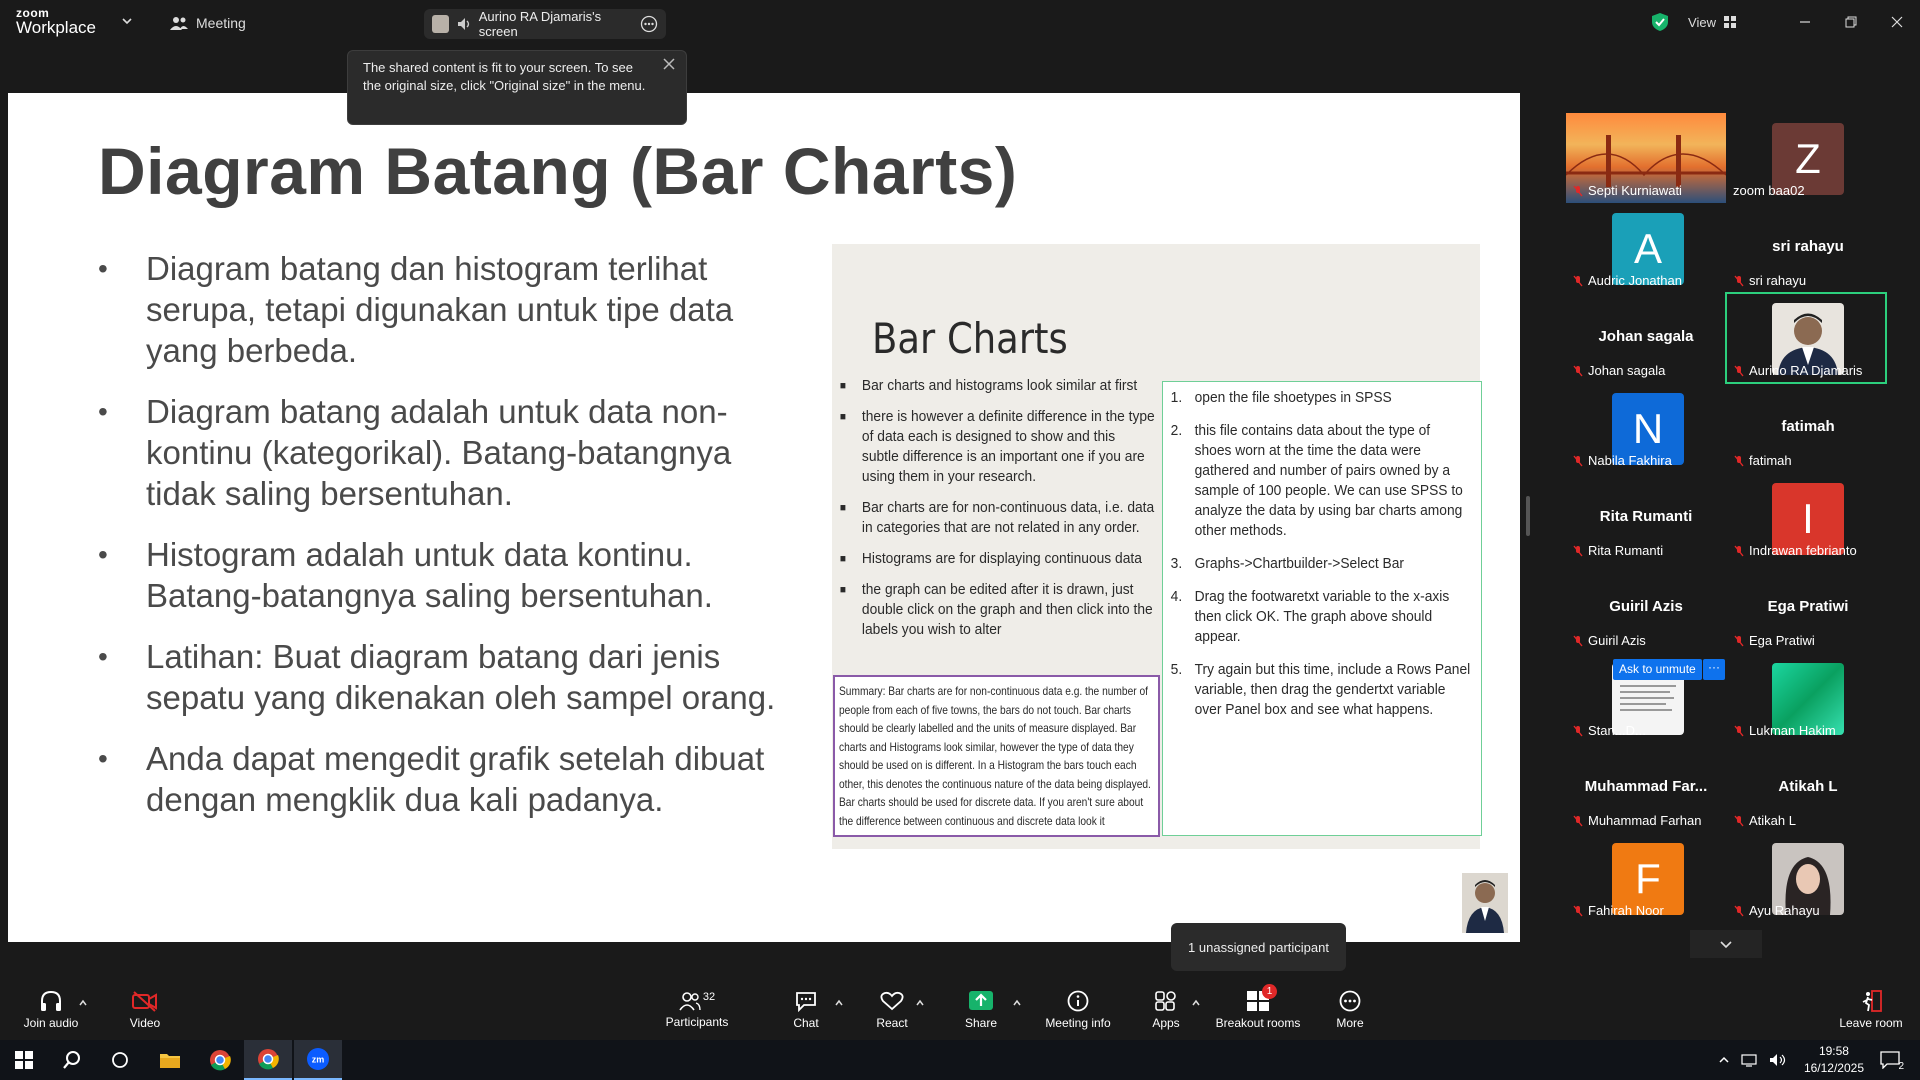  I want to click on participant-name-tag: Guiril Azis, so click(1609, 640).